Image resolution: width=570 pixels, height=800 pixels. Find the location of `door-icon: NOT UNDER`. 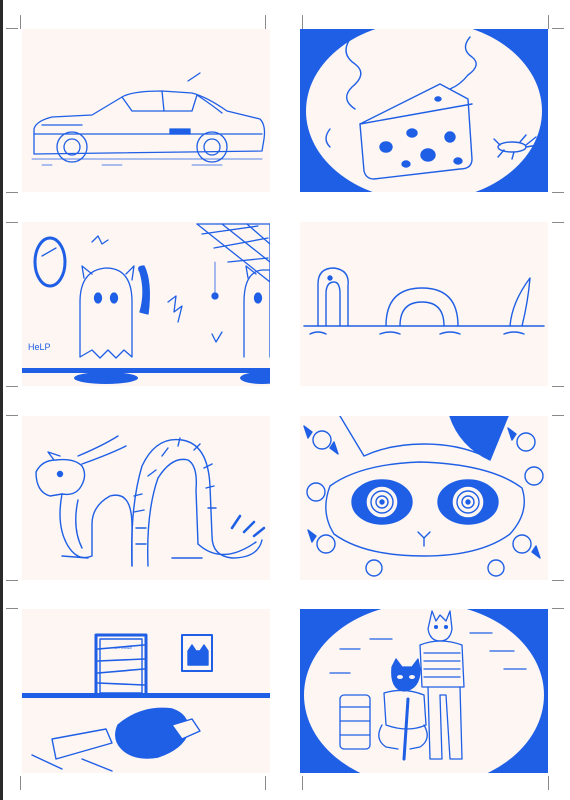

door-icon: NOT UNDER is located at coordinates (121, 665).